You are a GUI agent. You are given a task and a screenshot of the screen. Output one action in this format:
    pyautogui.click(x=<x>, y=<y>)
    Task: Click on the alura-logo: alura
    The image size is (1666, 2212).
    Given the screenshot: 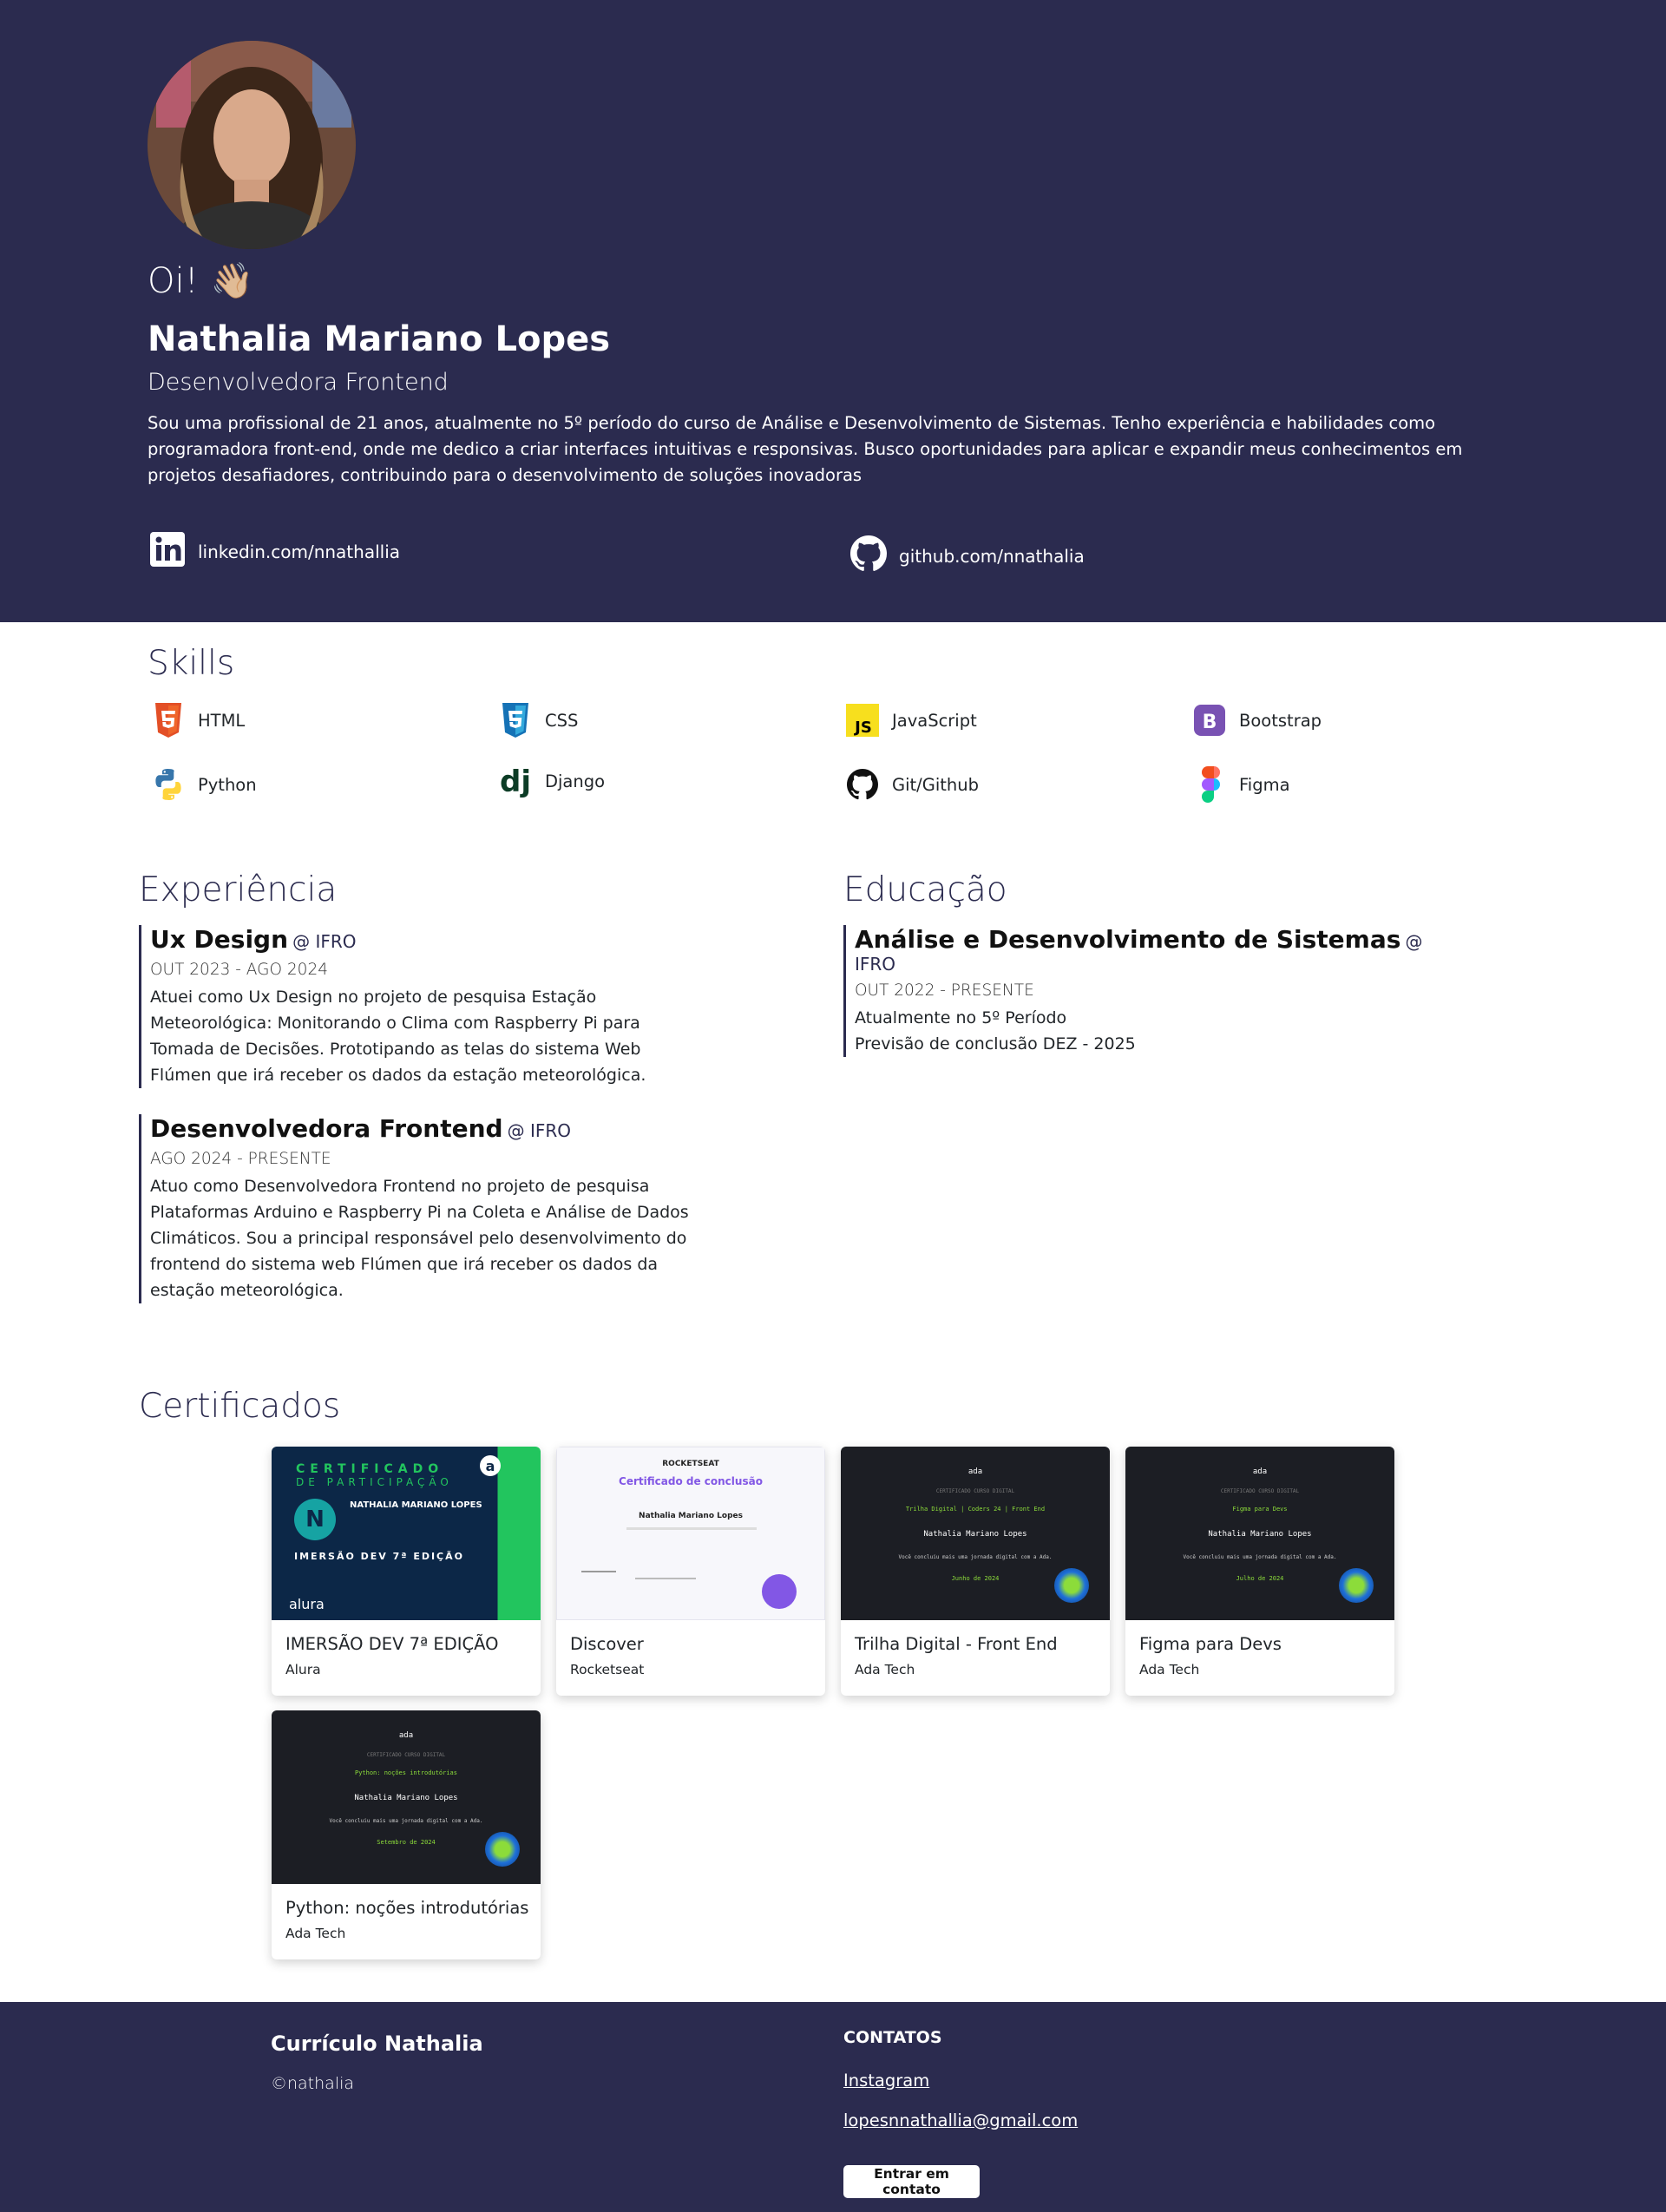 What is the action you would take?
    pyautogui.click(x=307, y=1604)
    